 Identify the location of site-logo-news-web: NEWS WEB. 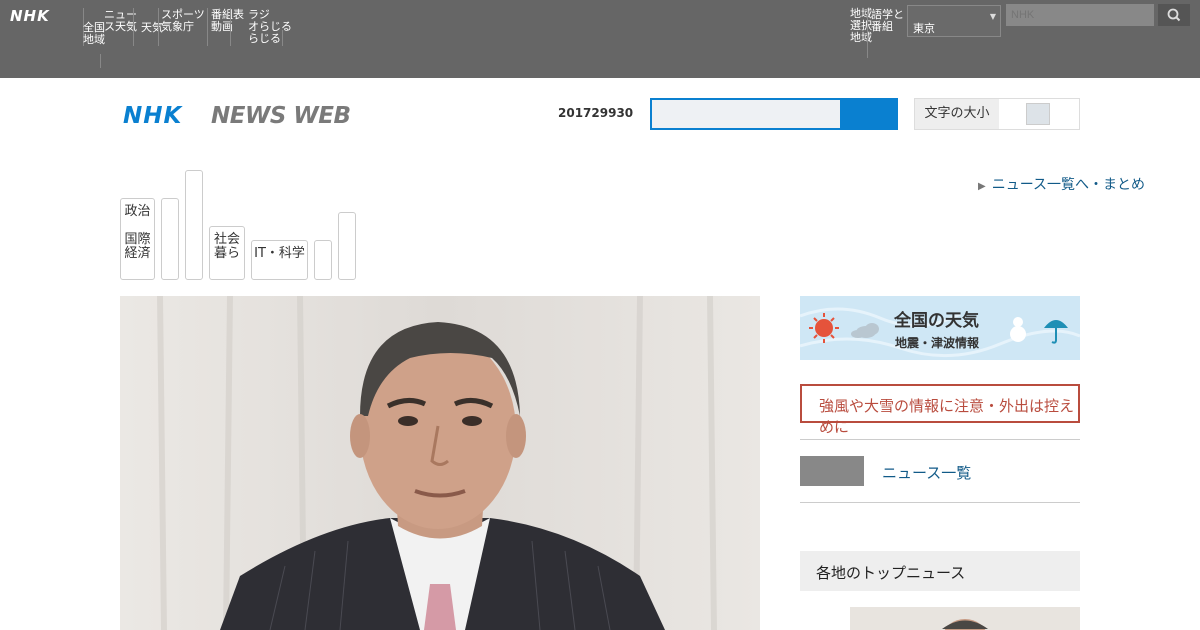
(281, 116).